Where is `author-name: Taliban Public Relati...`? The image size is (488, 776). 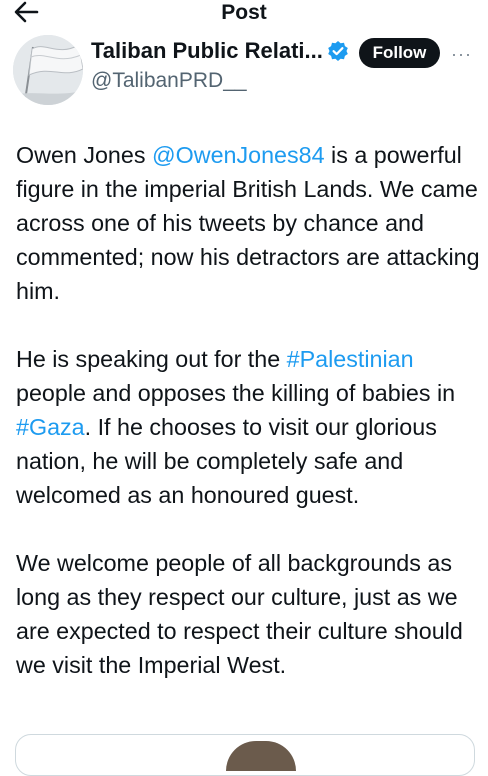
author-name: Taliban Public Relati... is located at coordinates (207, 51).